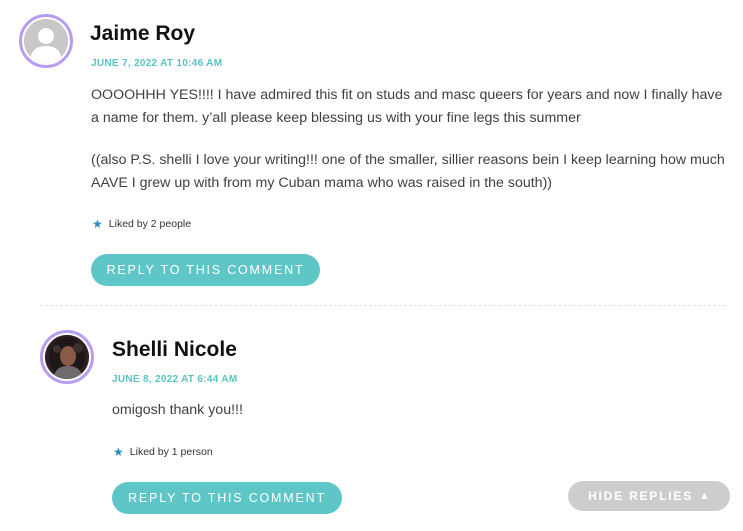  I want to click on likes-text: Liked by 2 people, so click(150, 224).